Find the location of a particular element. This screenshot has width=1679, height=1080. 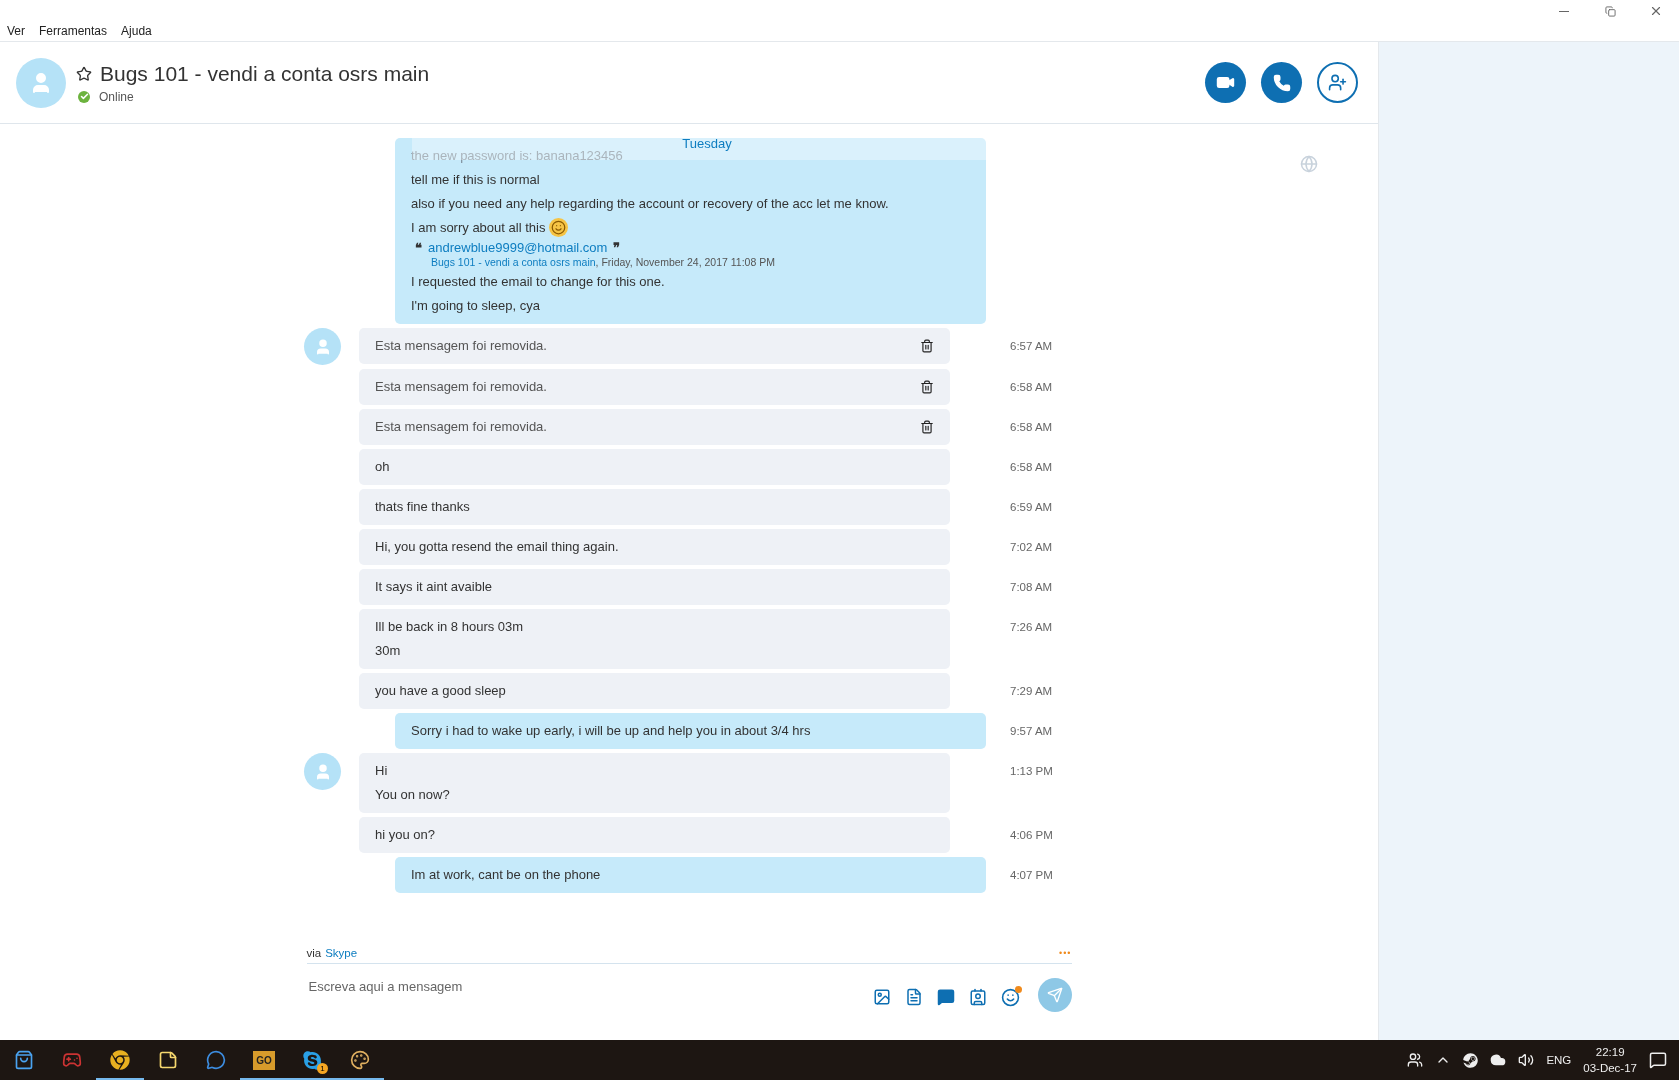

app-label: GO is located at coordinates (264, 1060).